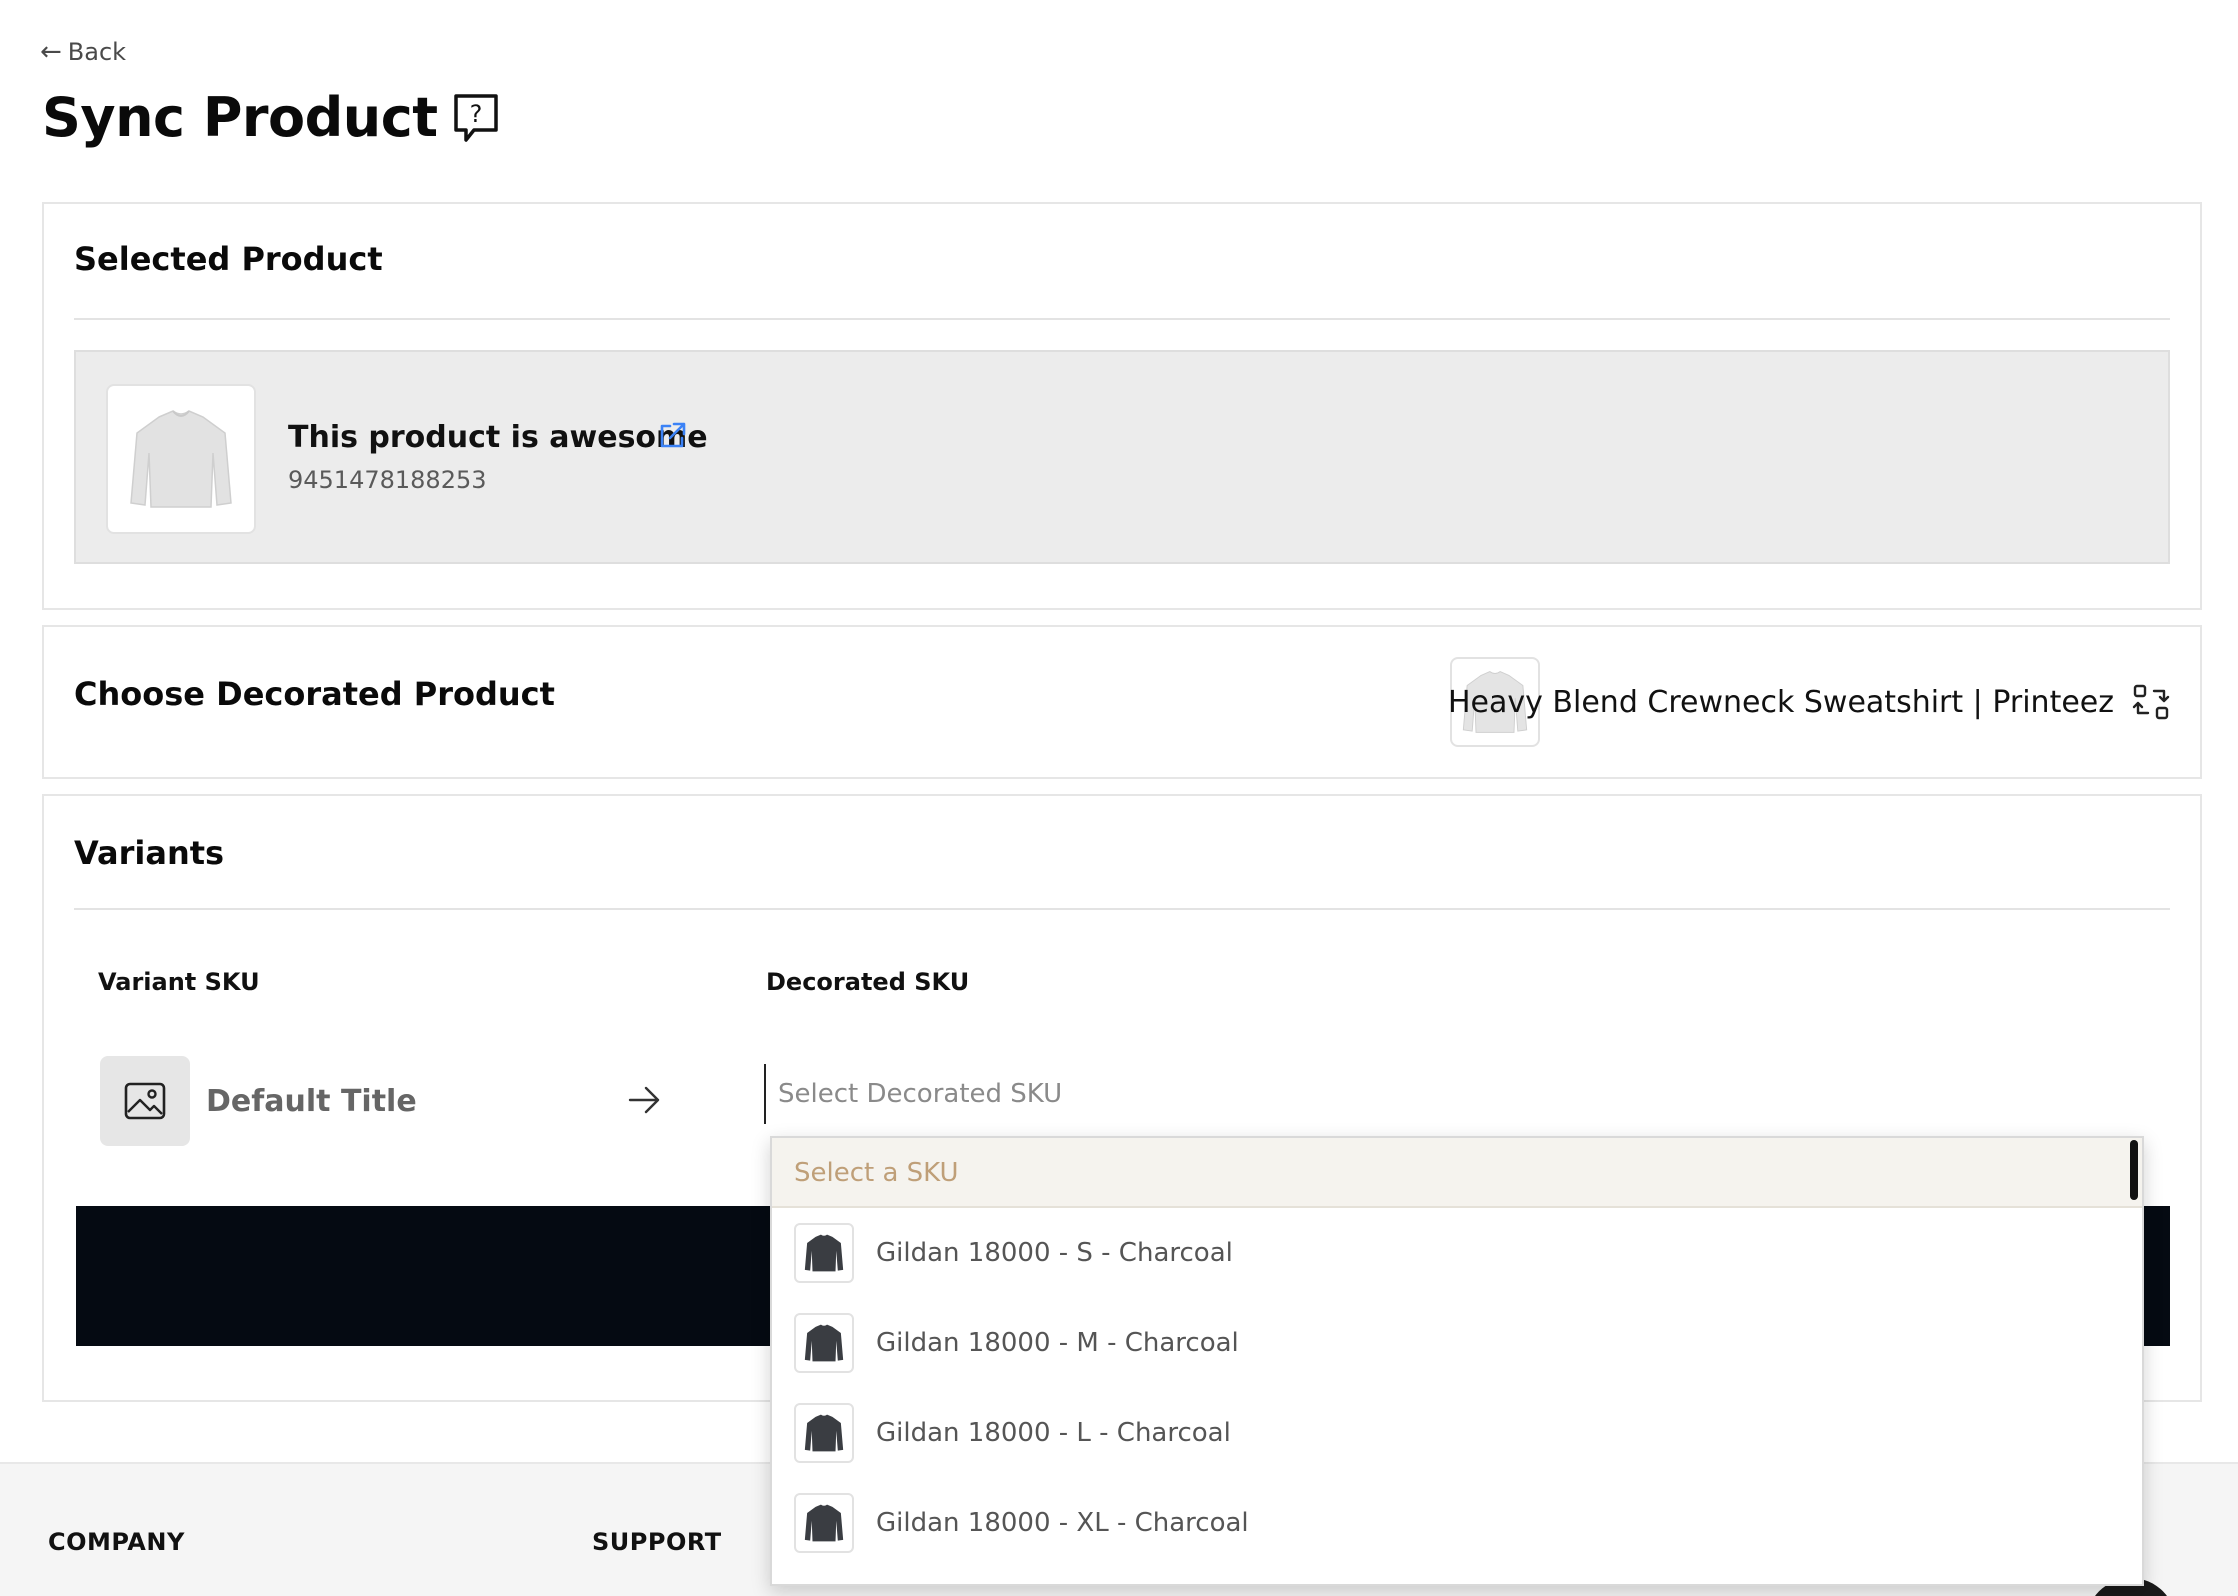 This screenshot has width=2238, height=1596. I want to click on dropdown-header: Select a SKU, so click(1457, 1173).